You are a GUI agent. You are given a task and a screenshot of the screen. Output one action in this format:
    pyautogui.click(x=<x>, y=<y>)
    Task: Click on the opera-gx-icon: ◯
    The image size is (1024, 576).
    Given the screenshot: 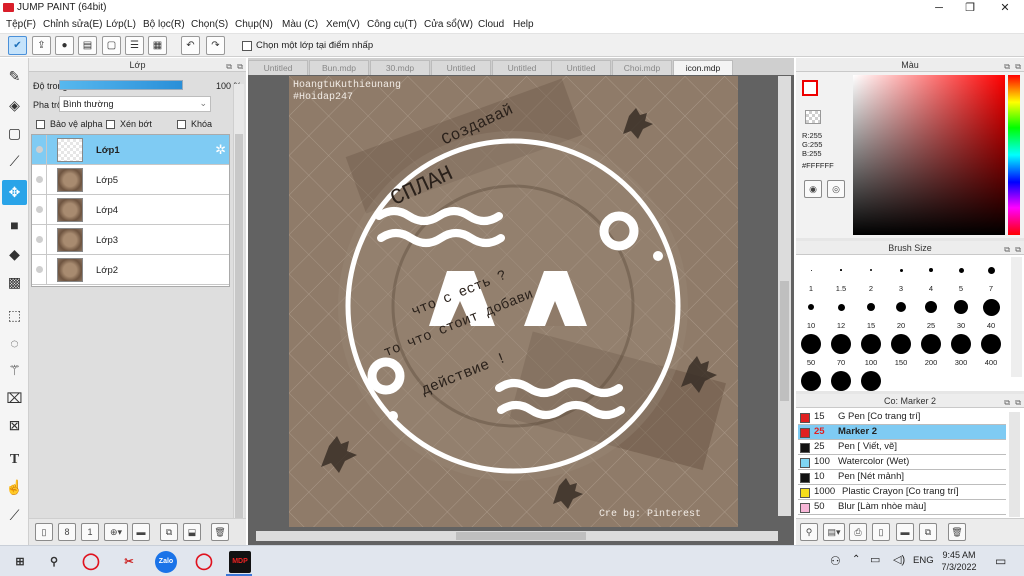 What is the action you would take?
    pyautogui.click(x=204, y=562)
    